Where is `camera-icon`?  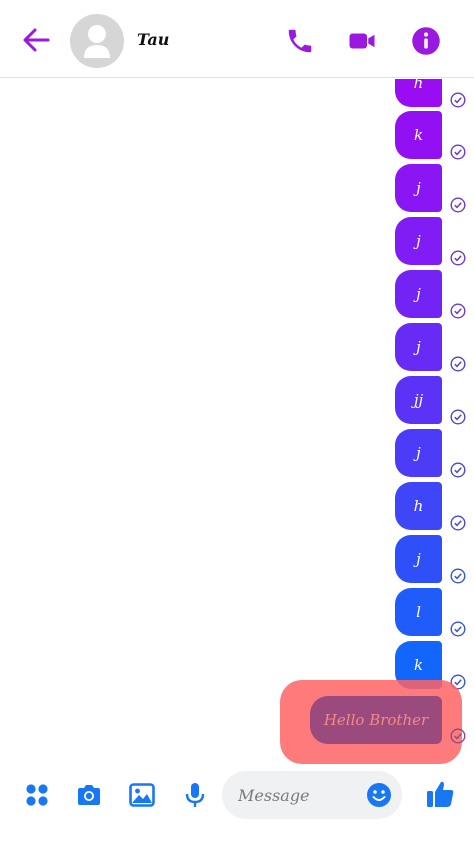
camera-icon is located at coordinates (89, 795).